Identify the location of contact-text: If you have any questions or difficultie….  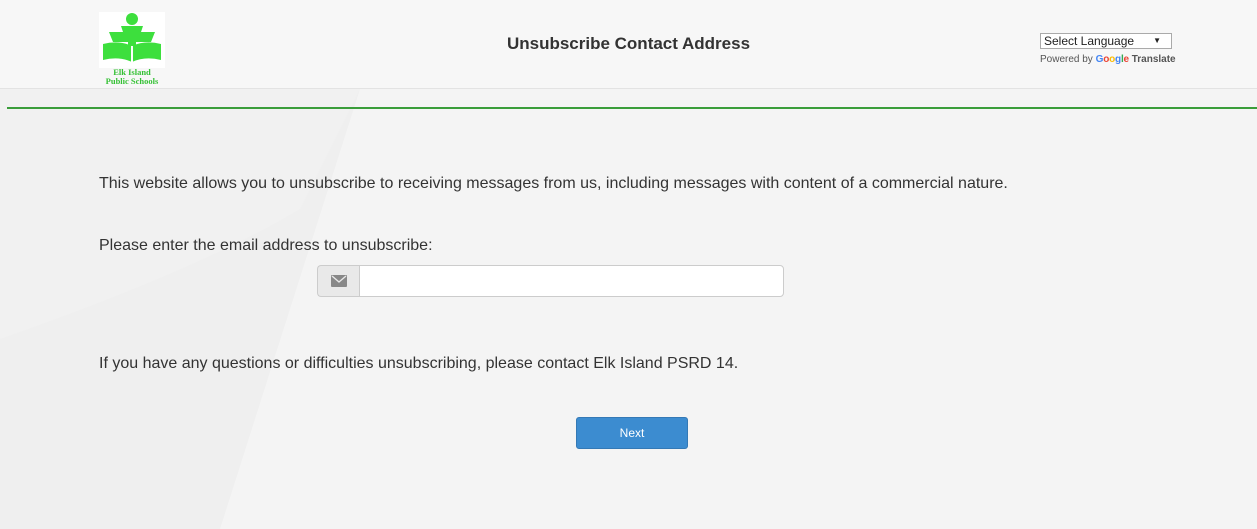
(419, 363).